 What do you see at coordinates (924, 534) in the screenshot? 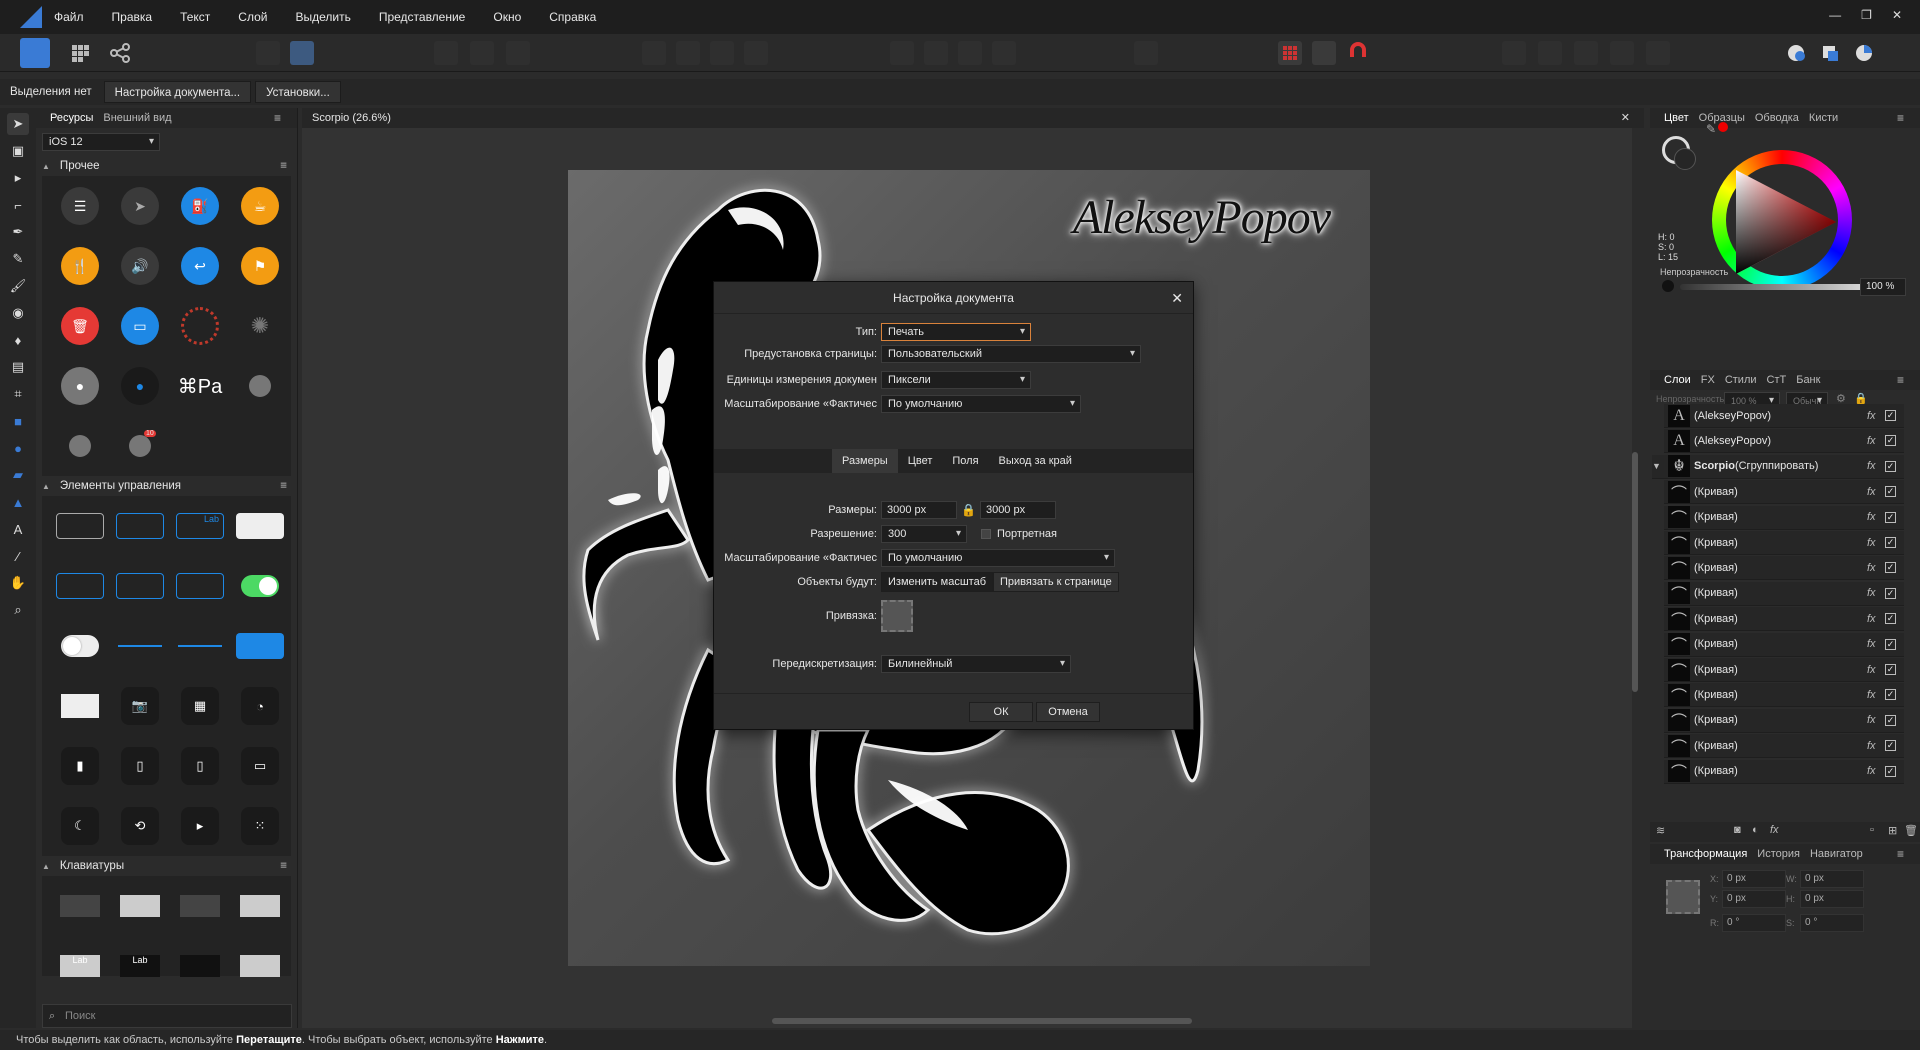
I see `resolution-field: 300` at bounding box center [924, 534].